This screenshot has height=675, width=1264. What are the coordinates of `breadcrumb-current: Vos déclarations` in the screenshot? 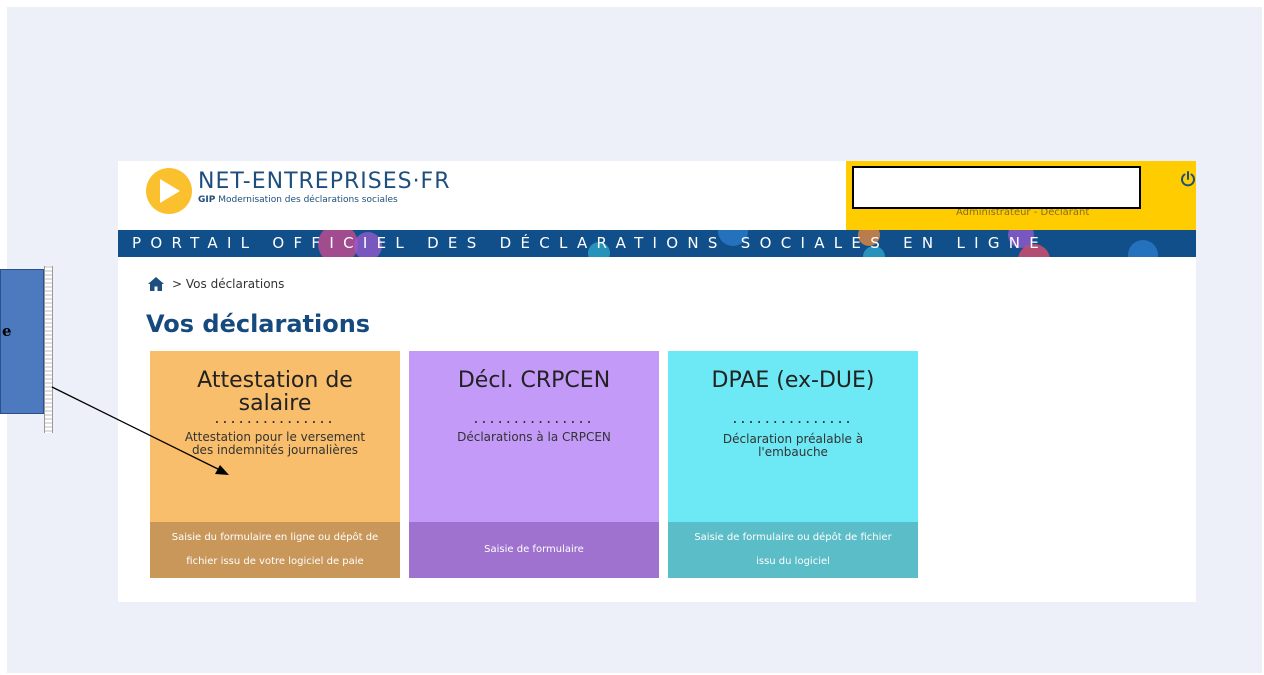 It's located at (235, 284).